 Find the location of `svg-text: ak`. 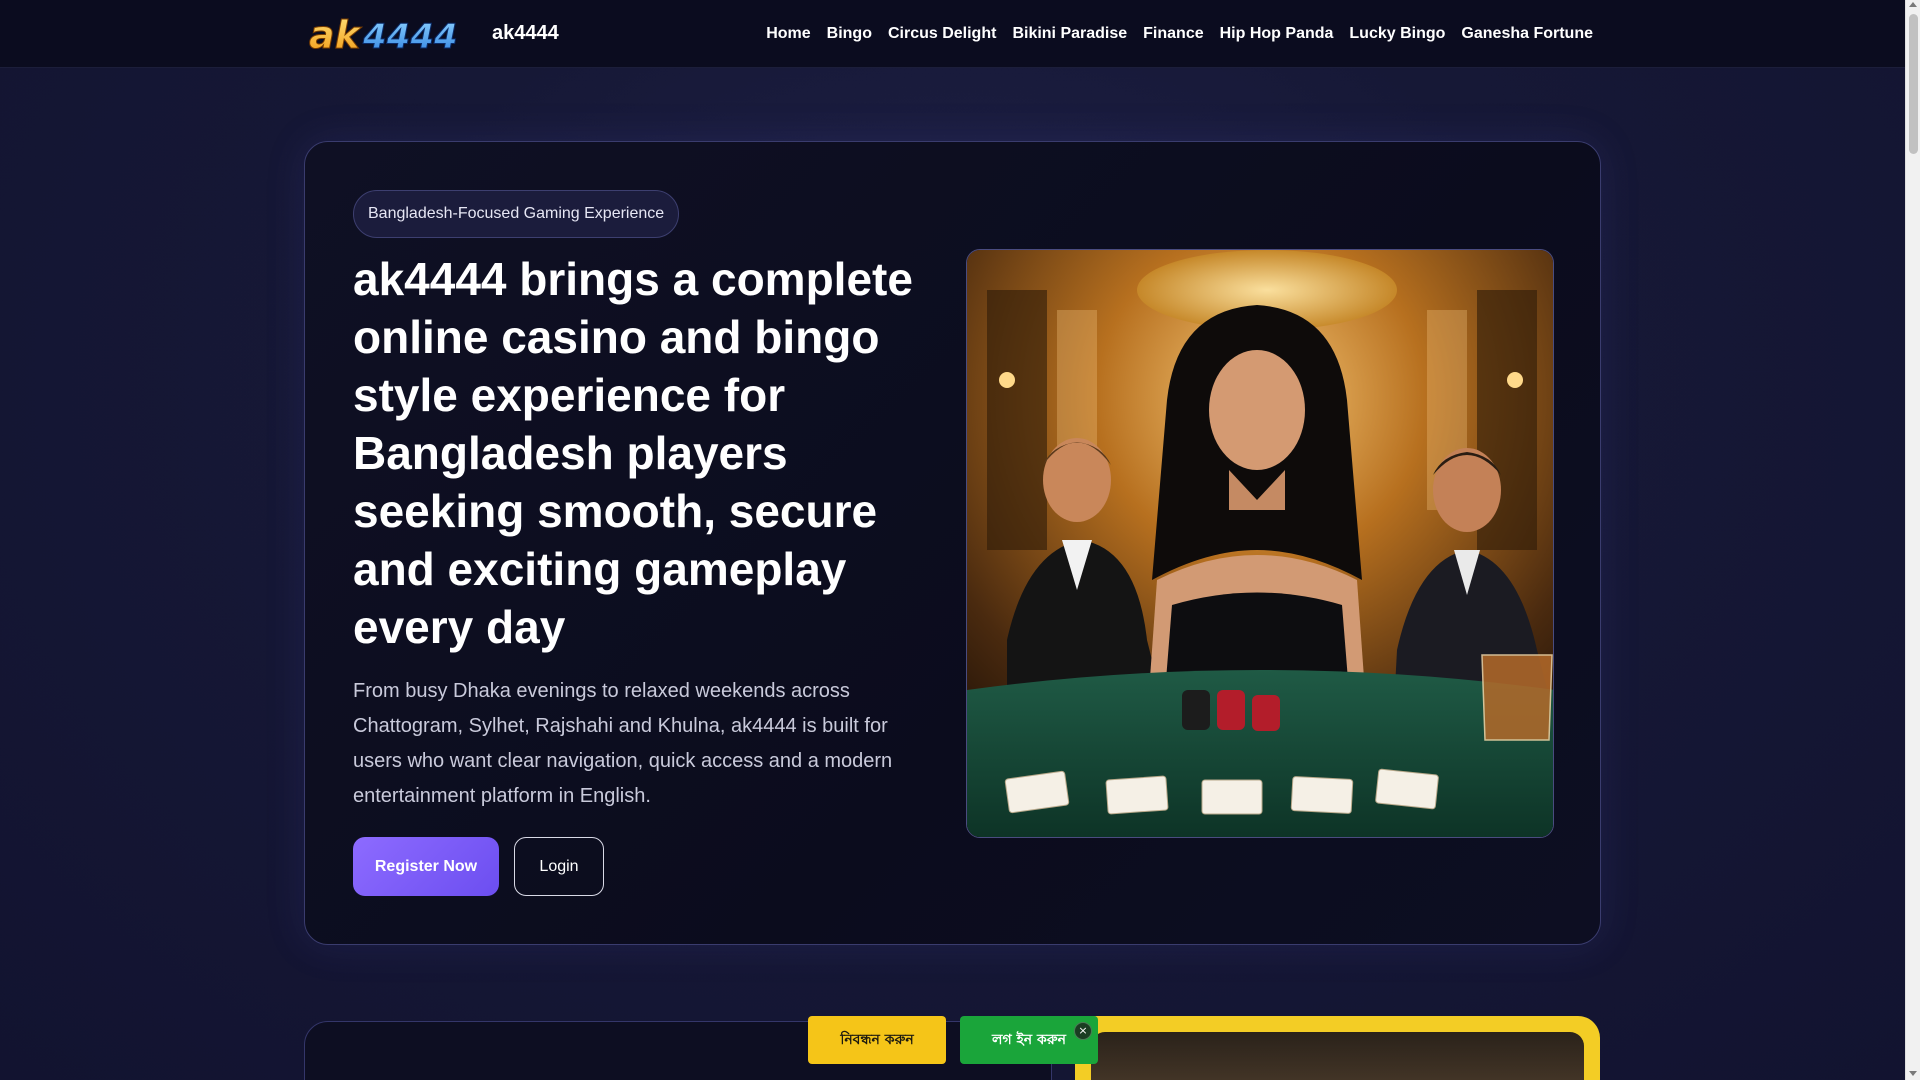

svg-text: ak is located at coordinates (336, 35).